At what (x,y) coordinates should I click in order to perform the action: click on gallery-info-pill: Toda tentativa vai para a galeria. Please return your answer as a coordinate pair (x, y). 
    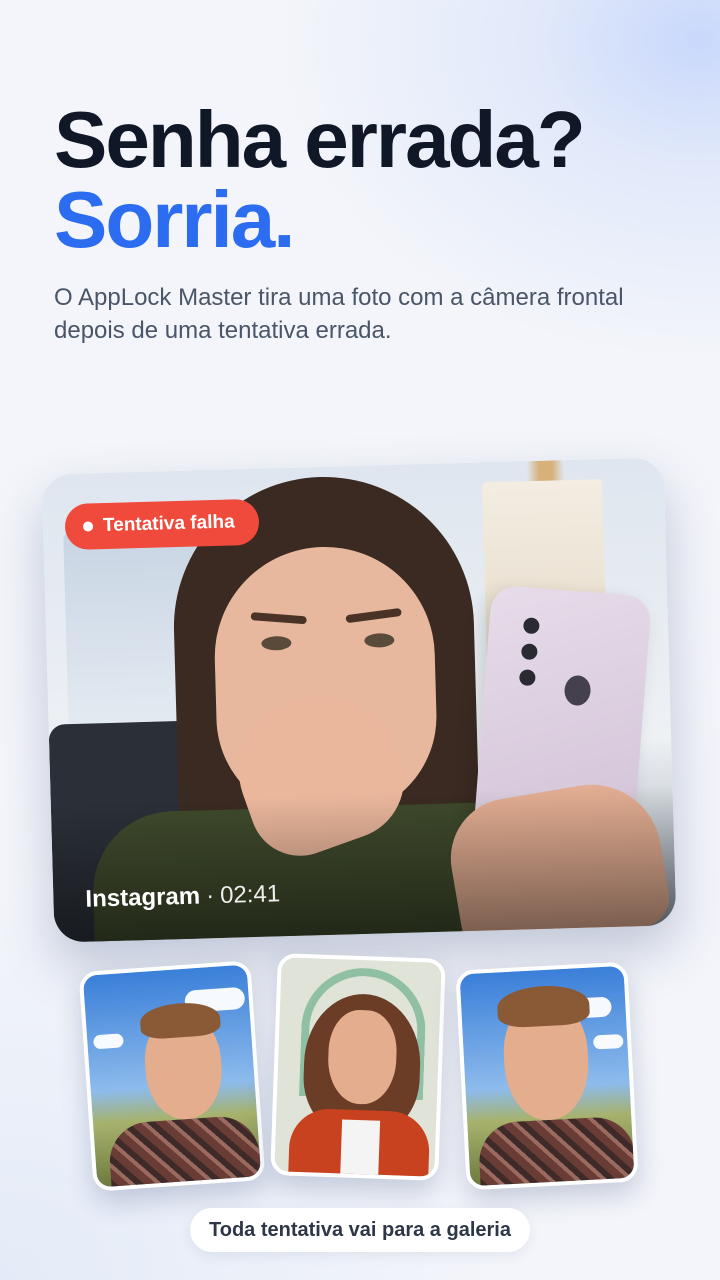
    Looking at the image, I should click on (360, 1230).